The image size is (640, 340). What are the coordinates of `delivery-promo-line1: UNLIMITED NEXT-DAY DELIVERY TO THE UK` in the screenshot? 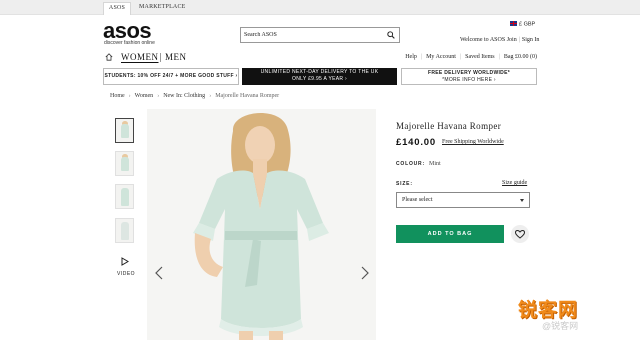 It's located at (319, 72).